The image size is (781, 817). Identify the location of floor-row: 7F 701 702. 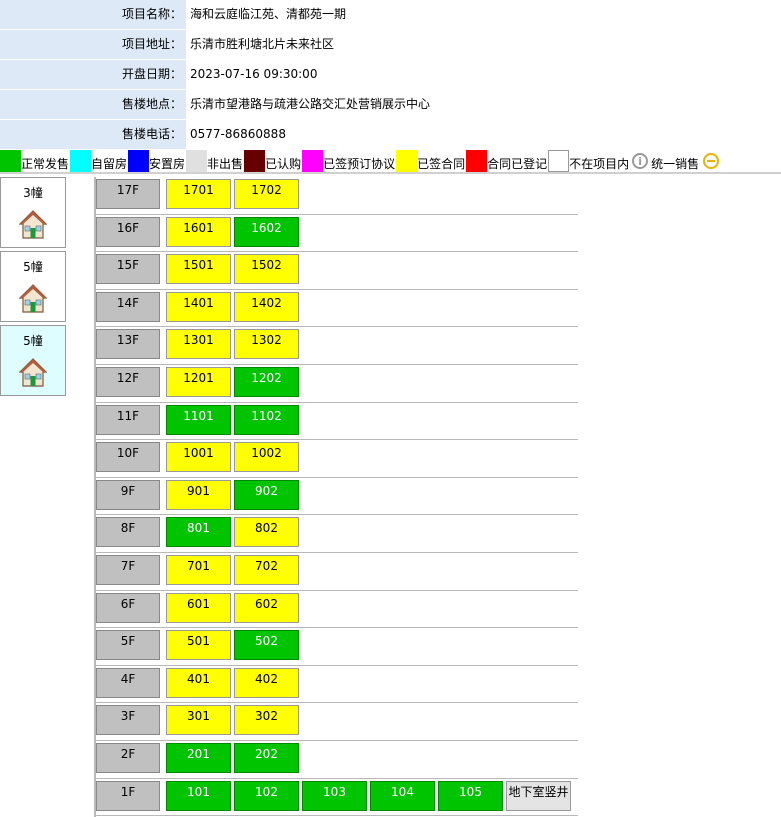
(336, 572).